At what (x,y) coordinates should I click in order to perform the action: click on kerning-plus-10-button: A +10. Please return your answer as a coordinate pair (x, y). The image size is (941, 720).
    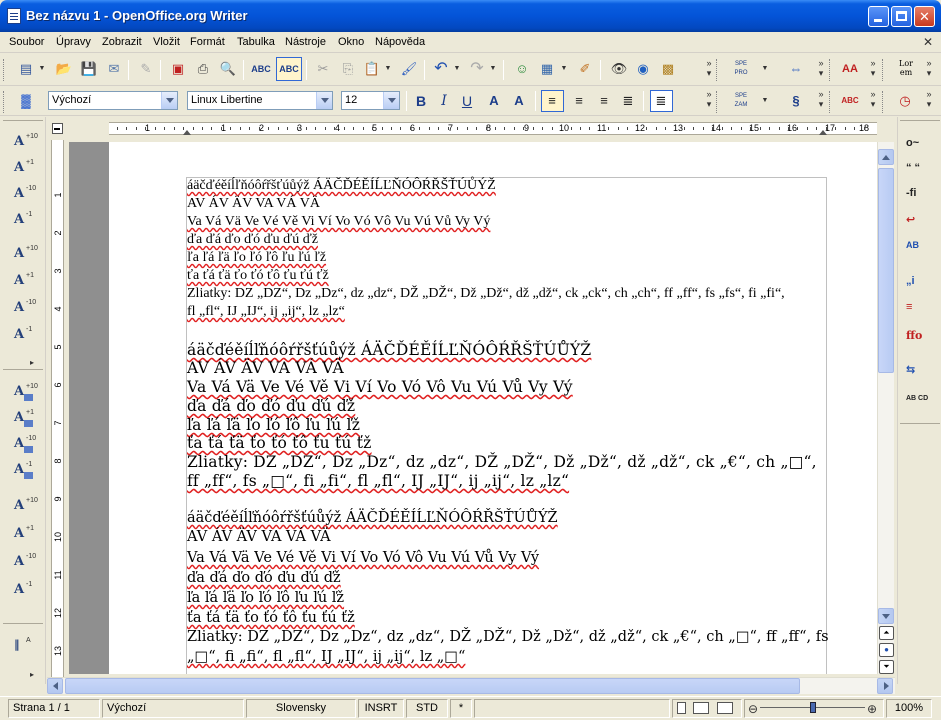
    Looking at the image, I should click on (25, 507).